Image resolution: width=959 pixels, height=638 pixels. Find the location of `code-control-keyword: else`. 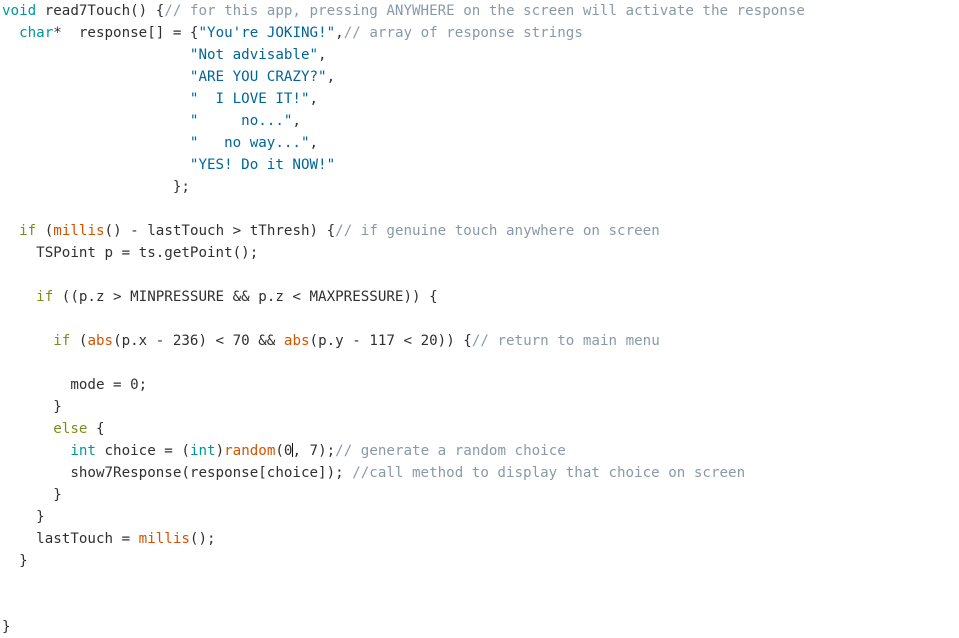

code-control-keyword: else is located at coordinates (70, 429).